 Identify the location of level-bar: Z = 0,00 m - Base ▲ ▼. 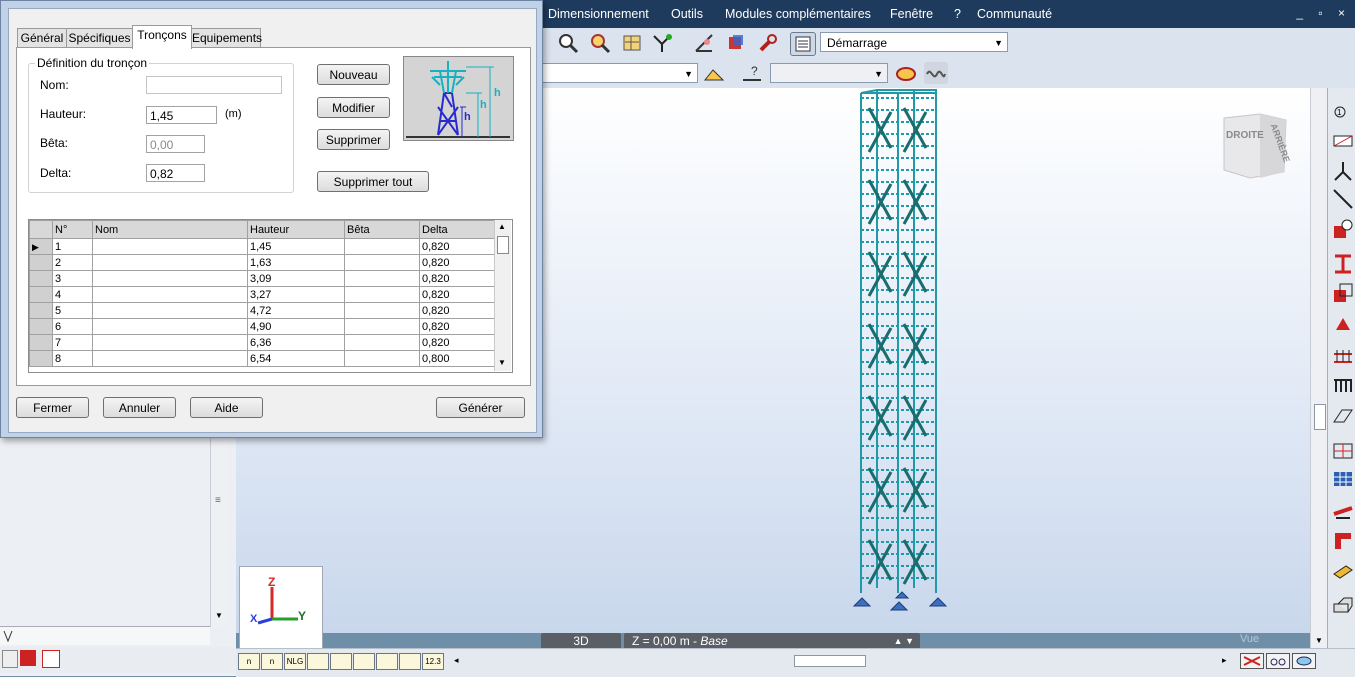
(772, 641).